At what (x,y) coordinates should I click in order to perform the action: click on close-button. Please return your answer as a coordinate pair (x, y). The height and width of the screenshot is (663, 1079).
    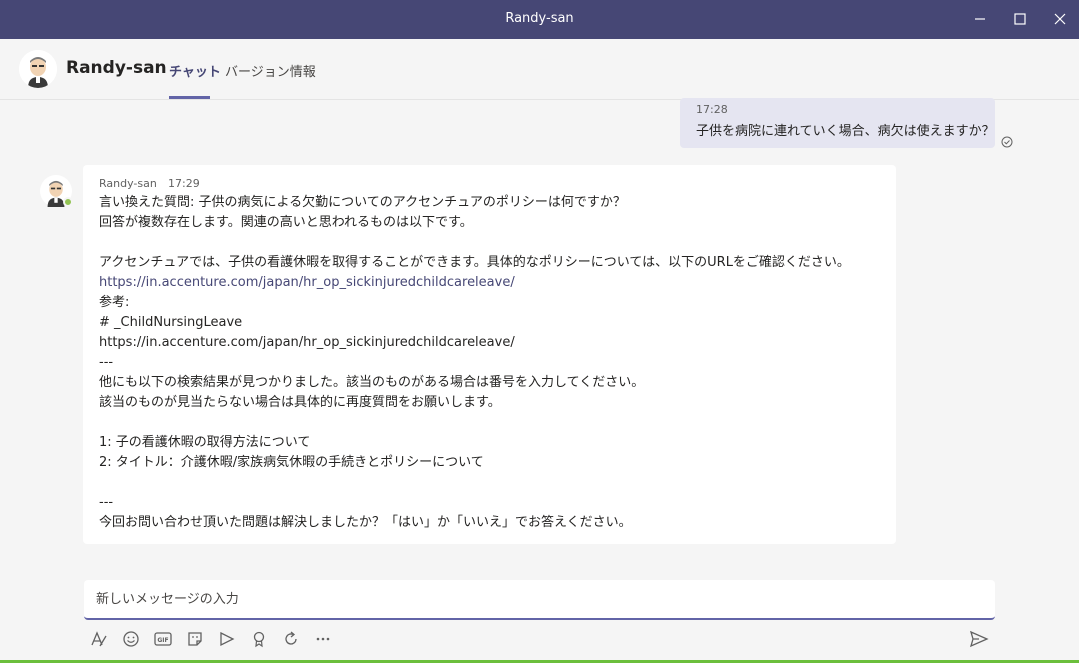
    Looking at the image, I should click on (1060, 19).